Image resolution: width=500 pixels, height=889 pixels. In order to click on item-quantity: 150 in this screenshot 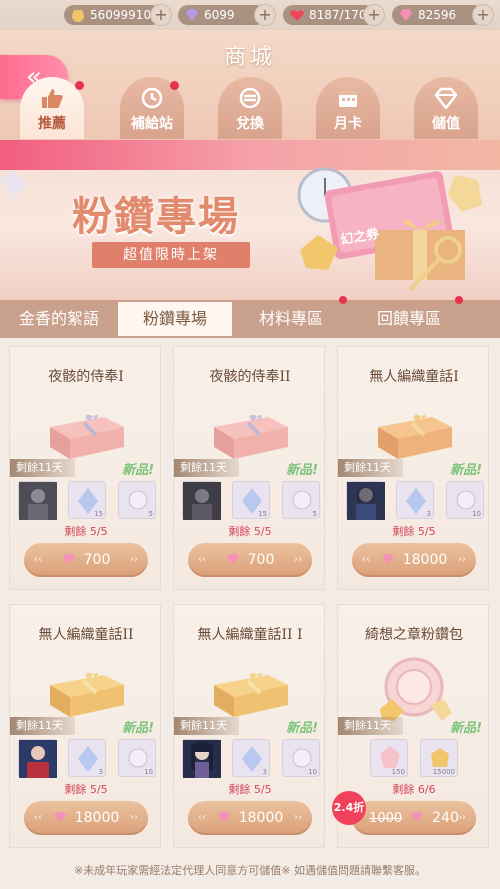, I will do `click(398, 772)`.